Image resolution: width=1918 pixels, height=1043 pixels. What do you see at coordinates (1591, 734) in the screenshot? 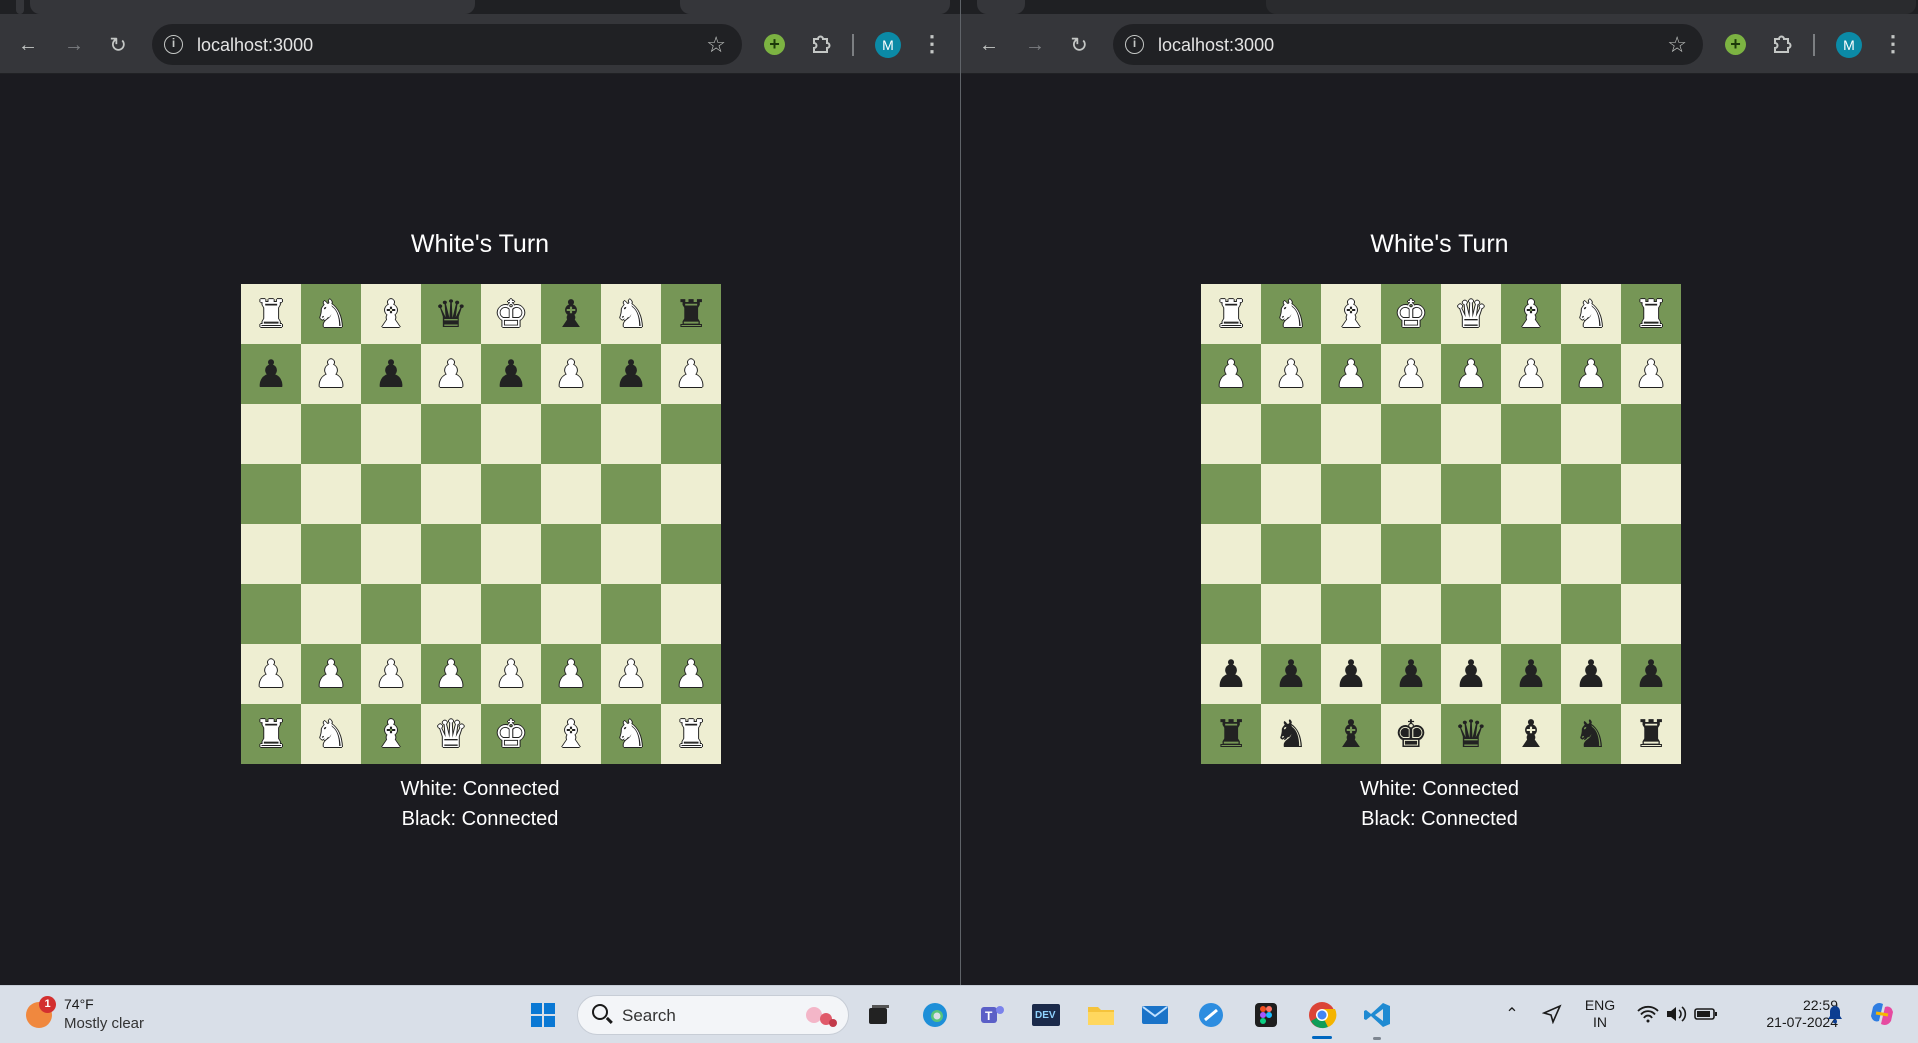
I see `black-knight-piece-icon: ♞` at bounding box center [1591, 734].